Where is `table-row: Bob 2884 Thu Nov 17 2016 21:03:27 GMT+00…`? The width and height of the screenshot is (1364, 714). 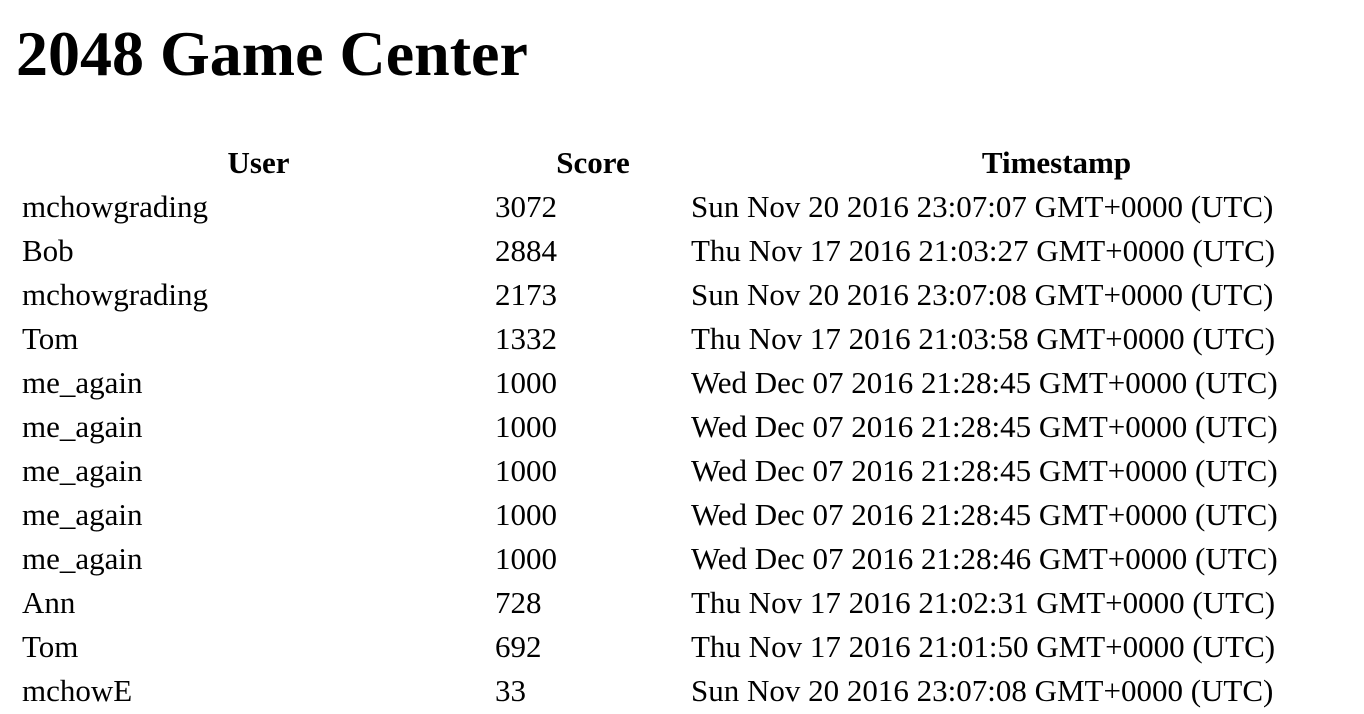 table-row: Bob 2884 Thu Nov 17 2016 21:03:27 GMT+00… is located at coordinates (693, 251).